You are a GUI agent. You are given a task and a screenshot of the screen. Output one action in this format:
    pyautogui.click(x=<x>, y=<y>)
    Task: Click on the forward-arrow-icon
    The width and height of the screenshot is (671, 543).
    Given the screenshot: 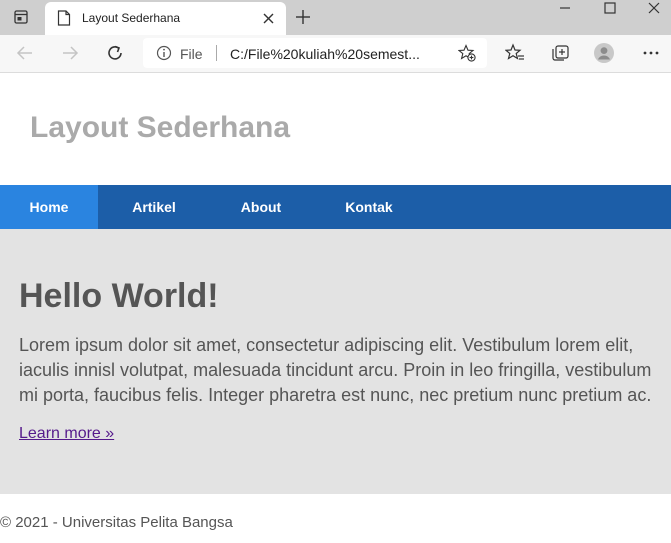 What is the action you would take?
    pyautogui.click(x=70, y=53)
    